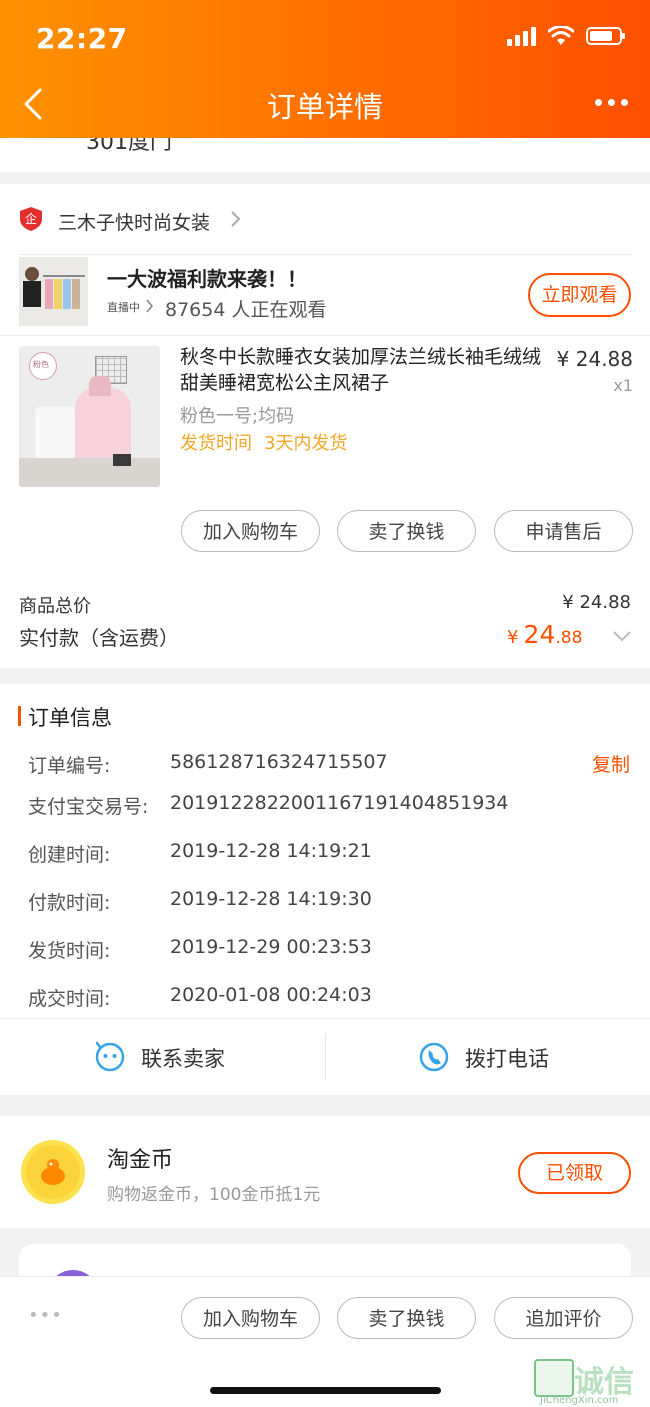 The image size is (650, 1407). I want to click on svg-text: 企, so click(31, 218).